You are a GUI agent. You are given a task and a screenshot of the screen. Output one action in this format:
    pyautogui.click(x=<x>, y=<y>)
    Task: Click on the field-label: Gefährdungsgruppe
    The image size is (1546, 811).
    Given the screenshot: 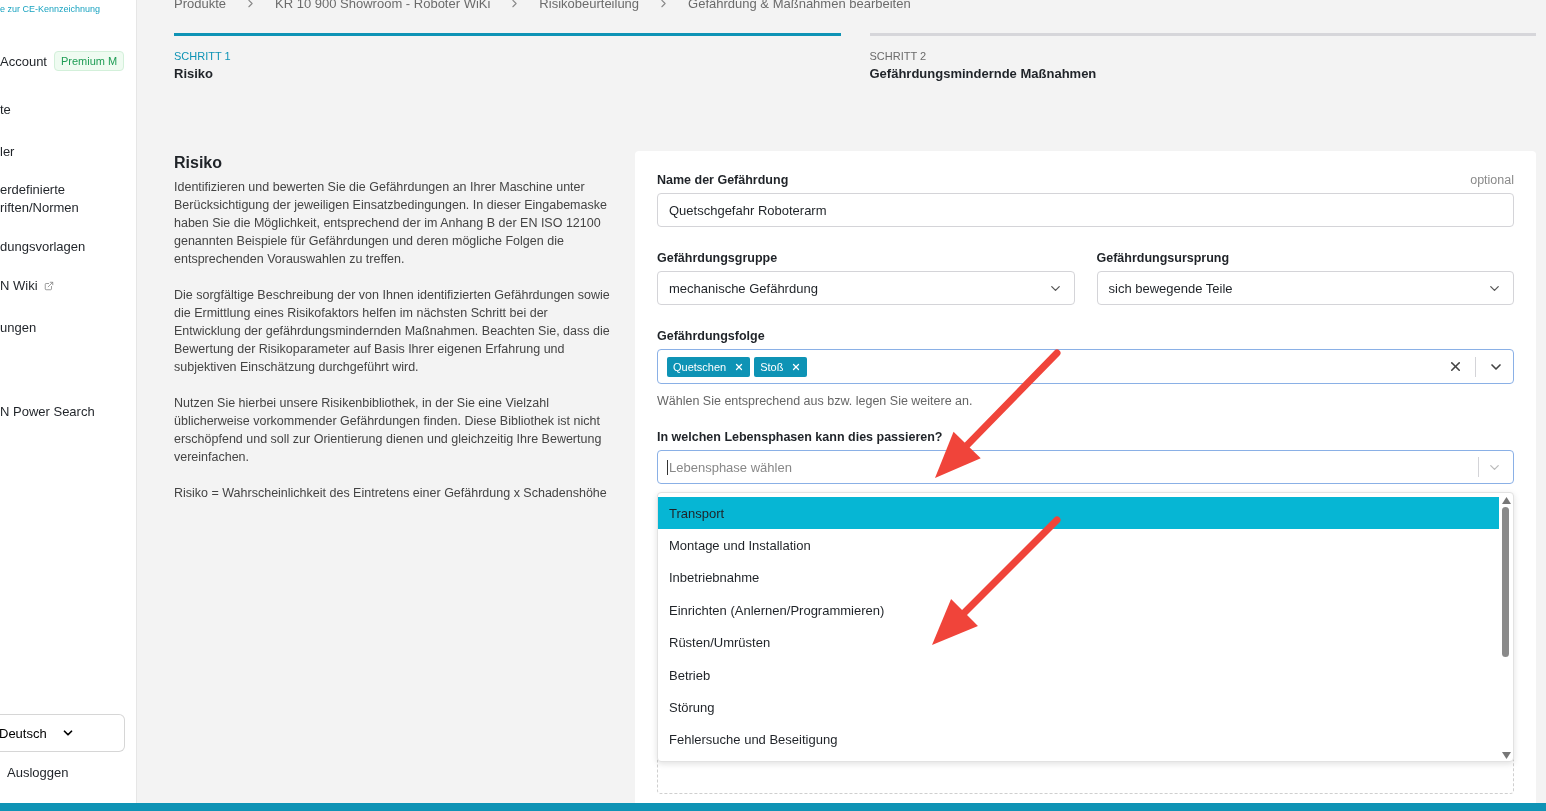 What is the action you would take?
    pyautogui.click(x=717, y=258)
    